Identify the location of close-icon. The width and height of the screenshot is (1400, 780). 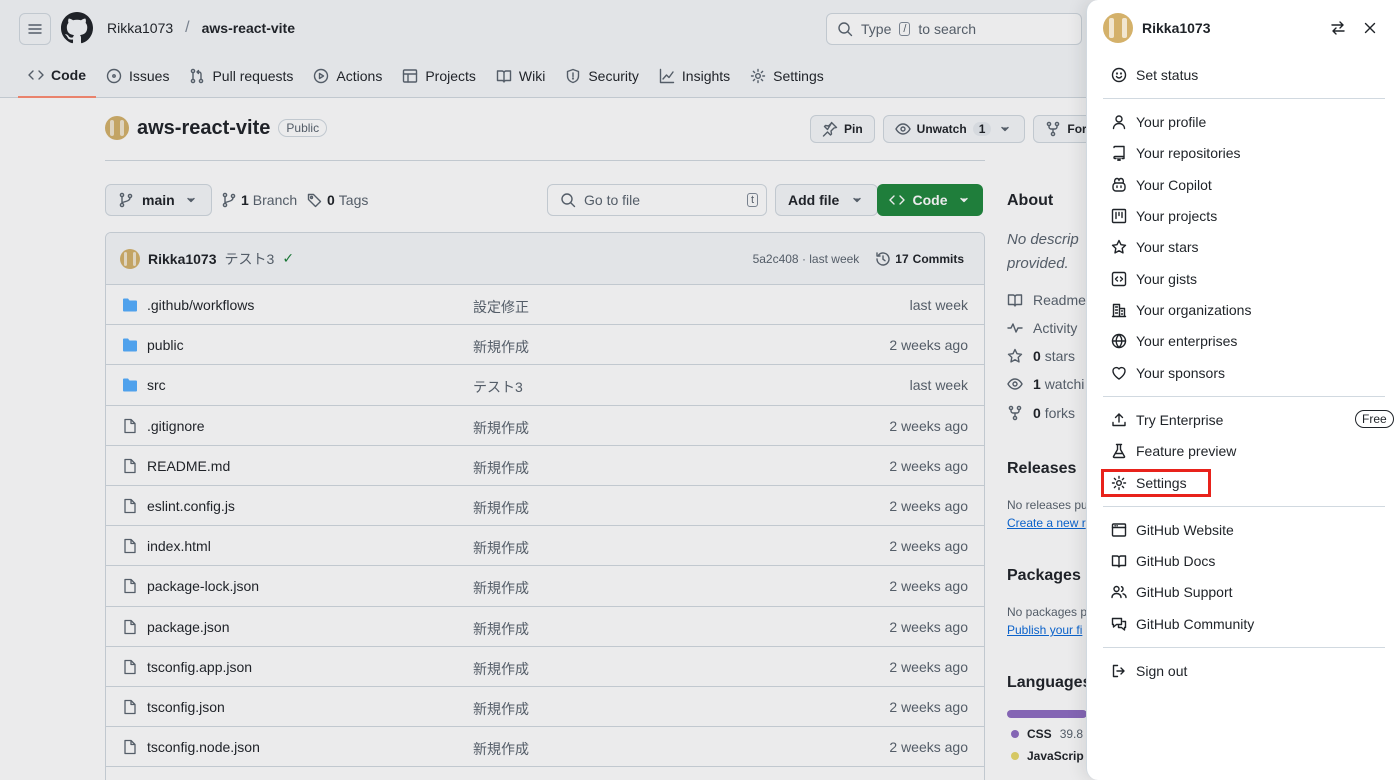
(1370, 28).